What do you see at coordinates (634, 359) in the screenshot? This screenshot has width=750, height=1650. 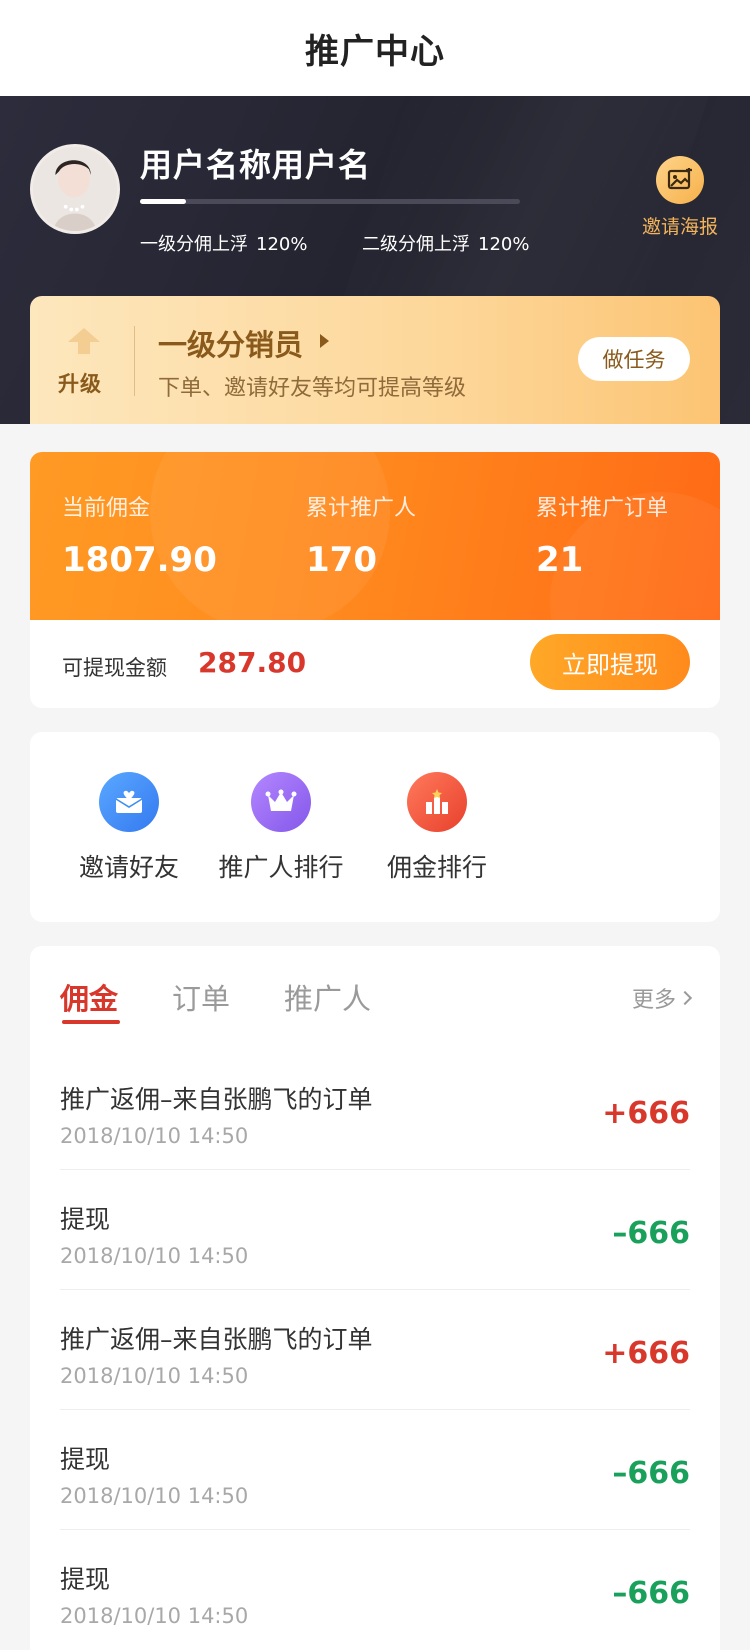 I see `do-task-button: 做任务` at bounding box center [634, 359].